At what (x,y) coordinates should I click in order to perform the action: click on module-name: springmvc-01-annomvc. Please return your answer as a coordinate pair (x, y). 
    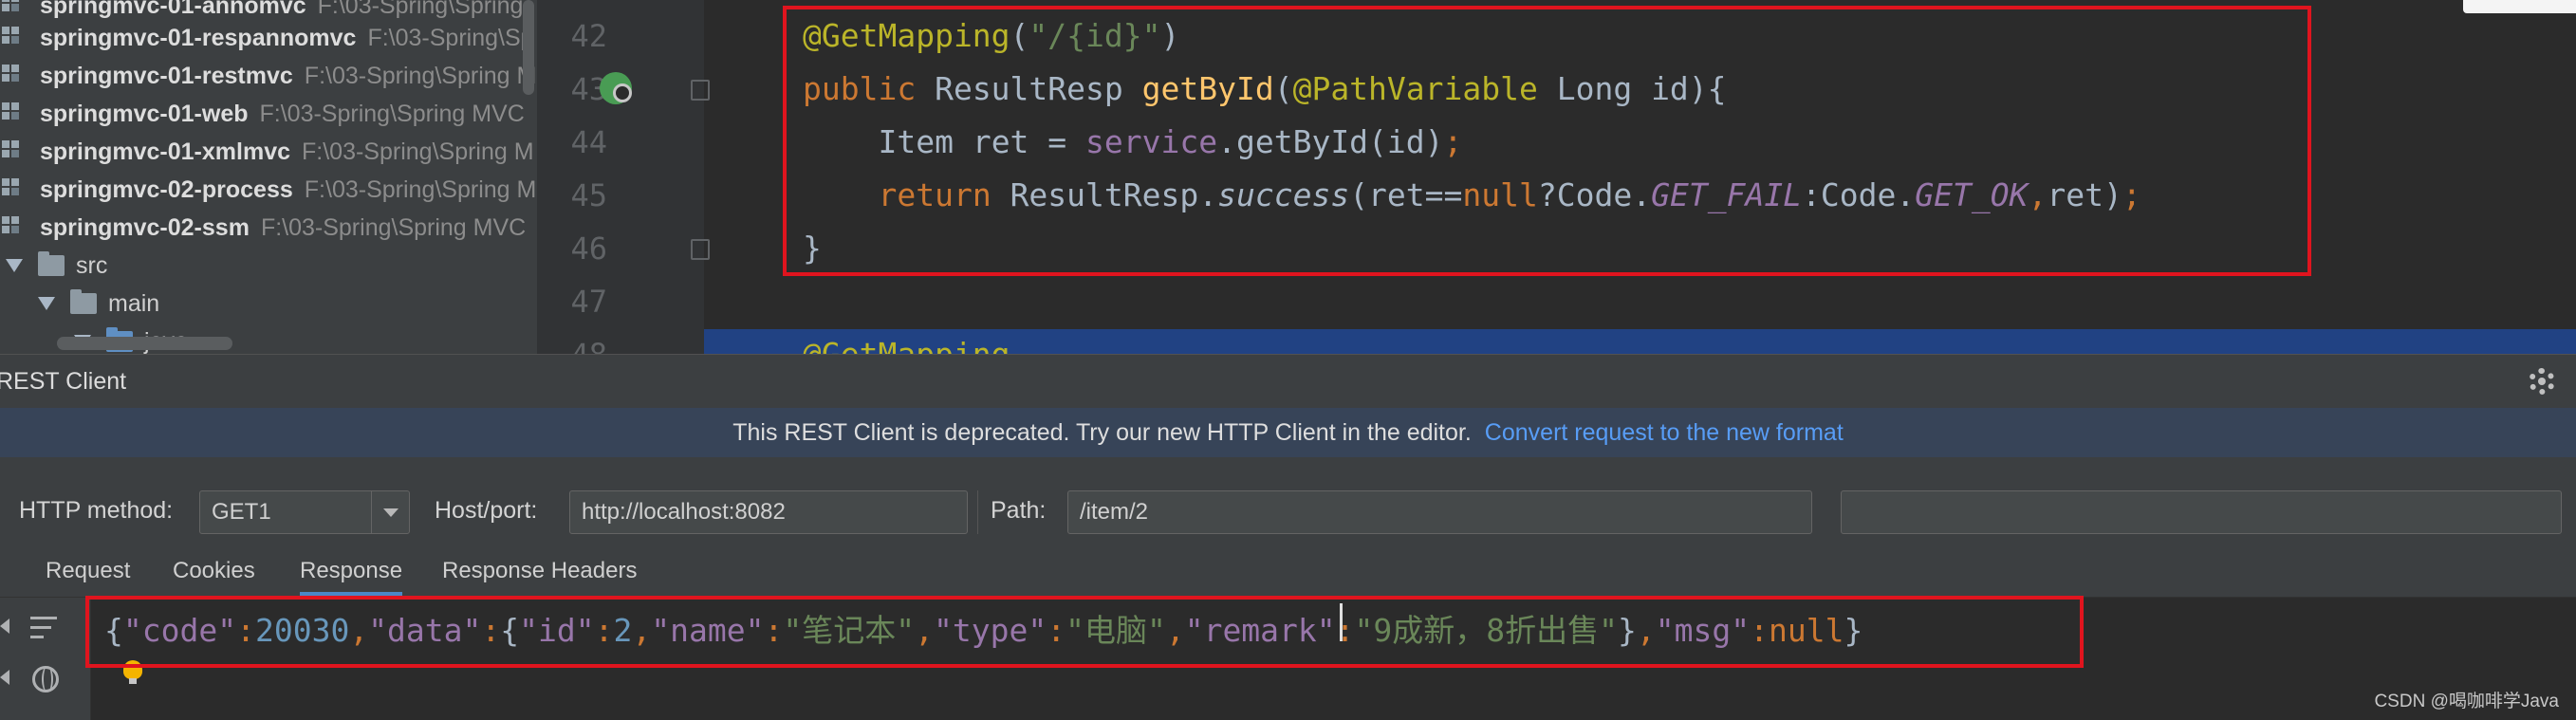
    Looking at the image, I should click on (173, 9).